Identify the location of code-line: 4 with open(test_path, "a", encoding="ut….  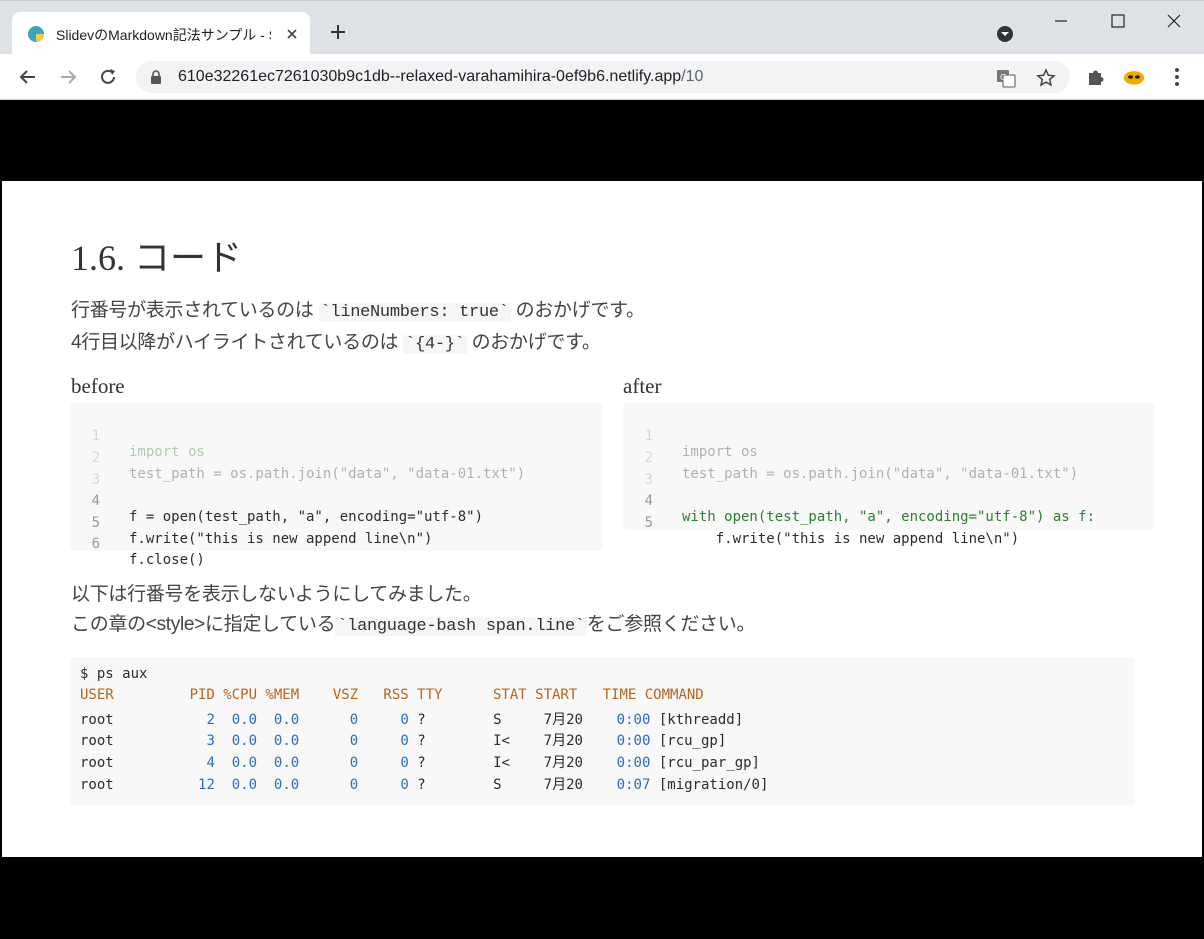
(859, 501).